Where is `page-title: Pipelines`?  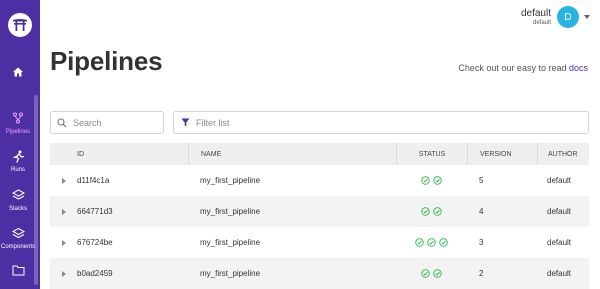 page-title: Pipelines is located at coordinates (106, 61).